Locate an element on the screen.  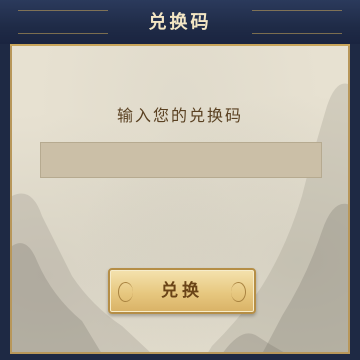
frame-right is located at coordinates (355, 202).